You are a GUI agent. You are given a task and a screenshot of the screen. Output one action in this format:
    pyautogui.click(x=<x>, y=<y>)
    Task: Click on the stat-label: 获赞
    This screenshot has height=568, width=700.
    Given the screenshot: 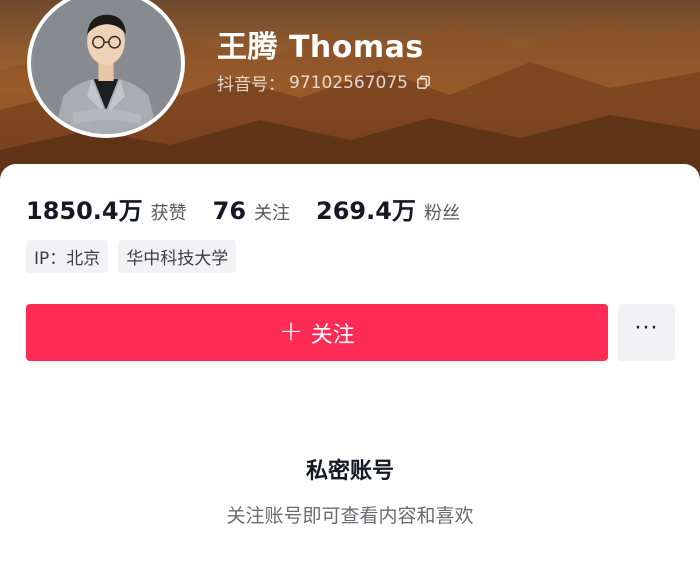 What is the action you would take?
    pyautogui.click(x=168, y=213)
    